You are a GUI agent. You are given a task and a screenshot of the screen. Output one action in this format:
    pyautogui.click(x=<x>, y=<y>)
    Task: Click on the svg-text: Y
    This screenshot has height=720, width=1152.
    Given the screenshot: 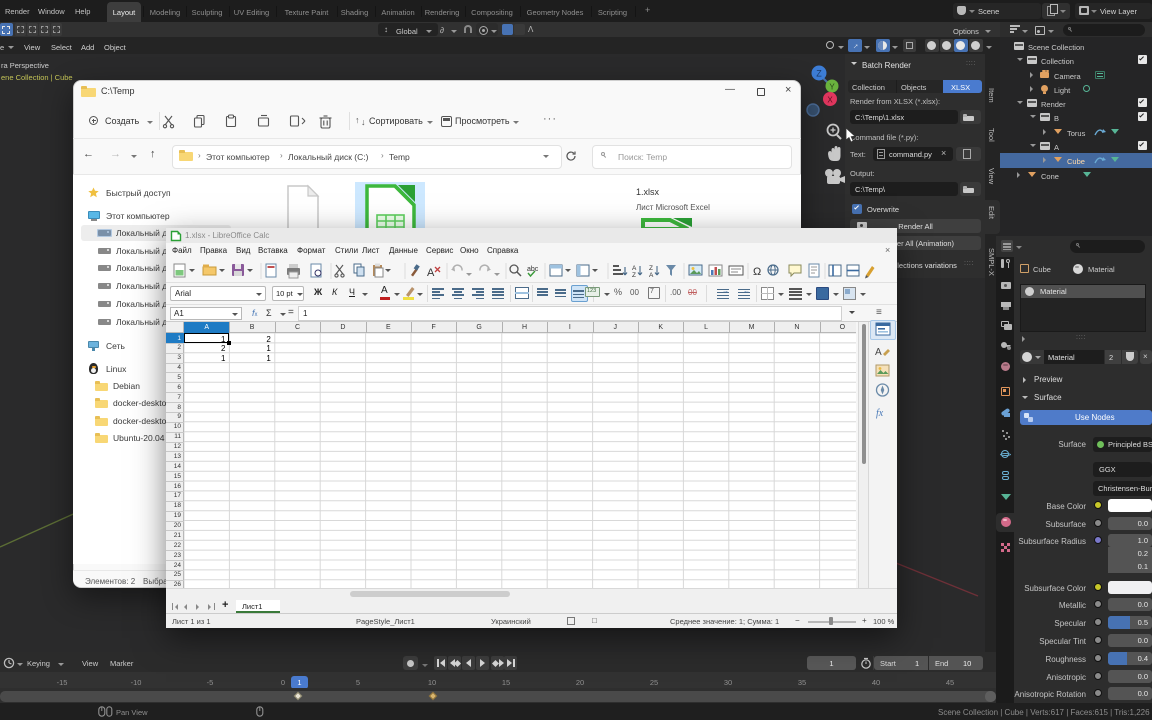 What is the action you would take?
    pyautogui.click(x=832, y=87)
    